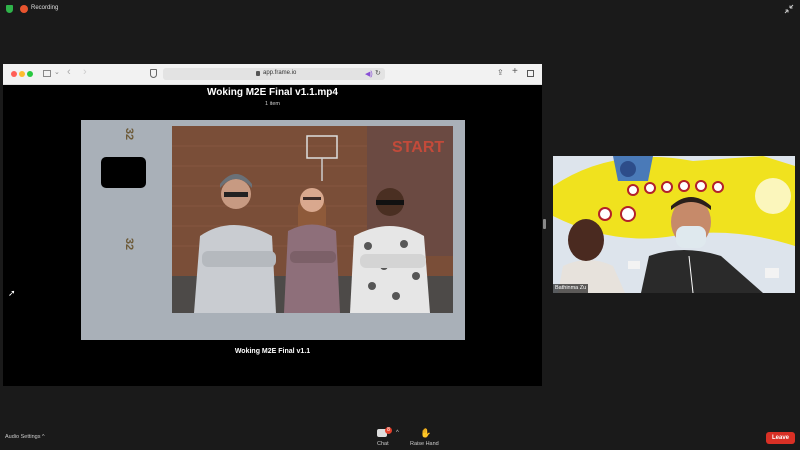  Describe the element at coordinates (30, 74) in the screenshot. I see `window-maximize-button` at that location.